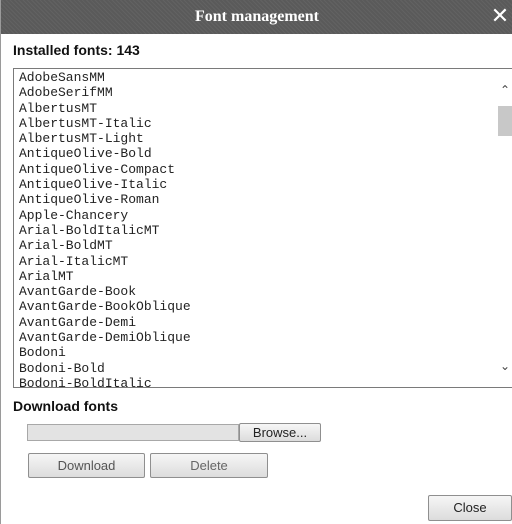 This screenshot has height=524, width=512. What do you see at coordinates (256, 381) in the screenshot?
I see `list-item: Bodoni-BoldItalic` at bounding box center [256, 381].